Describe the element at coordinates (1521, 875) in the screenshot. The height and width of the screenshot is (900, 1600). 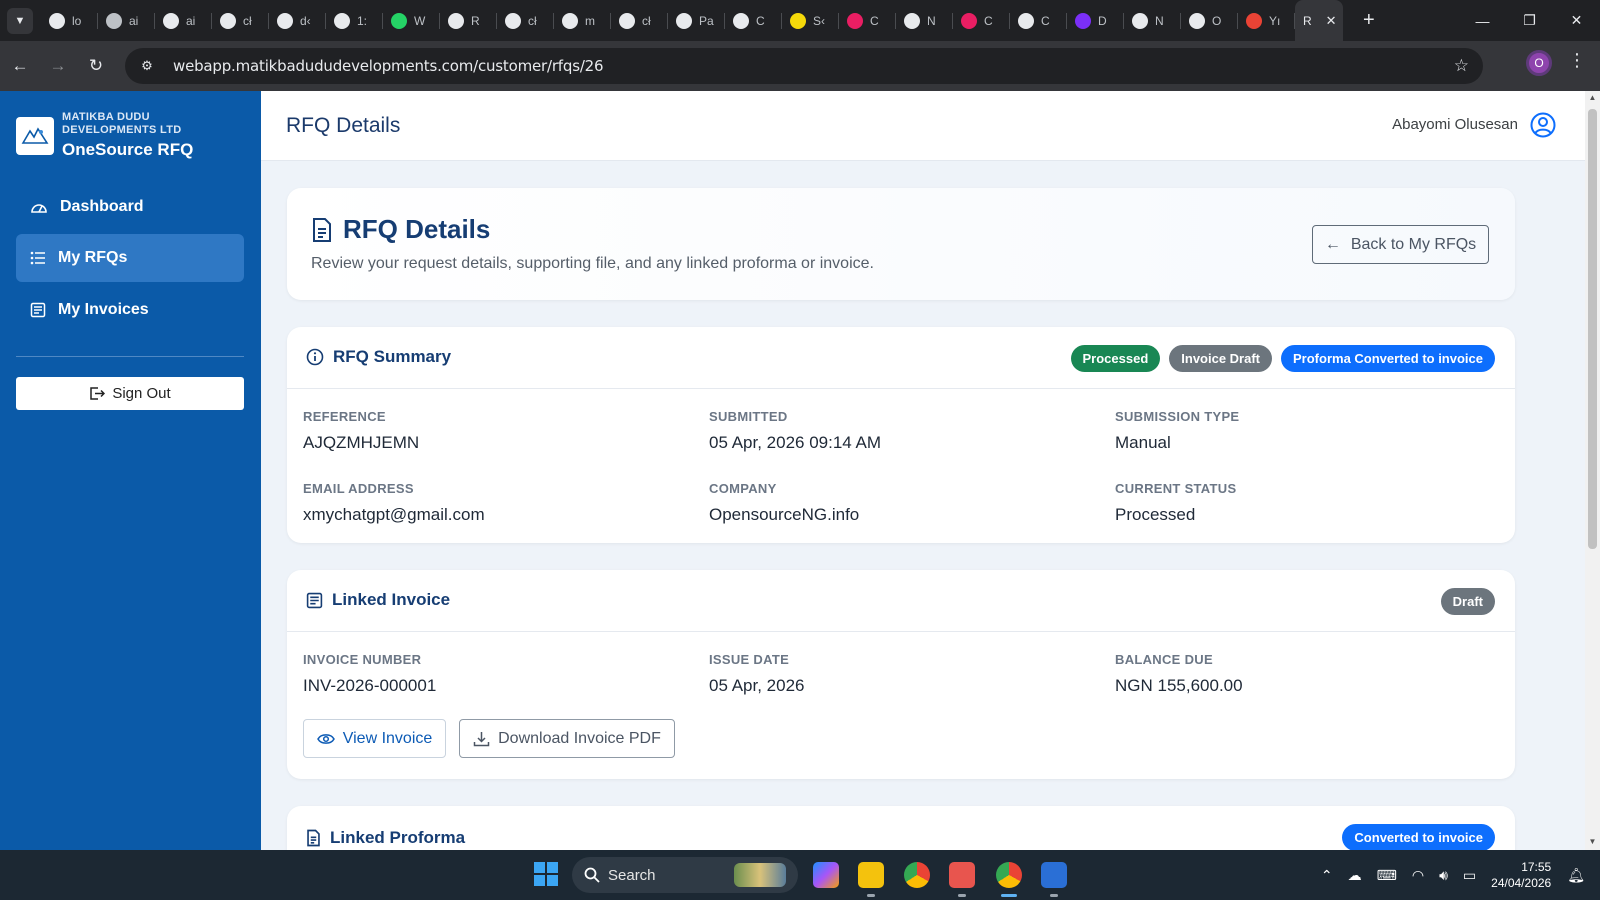
I see `clock: 17:55 24/04/2026` at that location.